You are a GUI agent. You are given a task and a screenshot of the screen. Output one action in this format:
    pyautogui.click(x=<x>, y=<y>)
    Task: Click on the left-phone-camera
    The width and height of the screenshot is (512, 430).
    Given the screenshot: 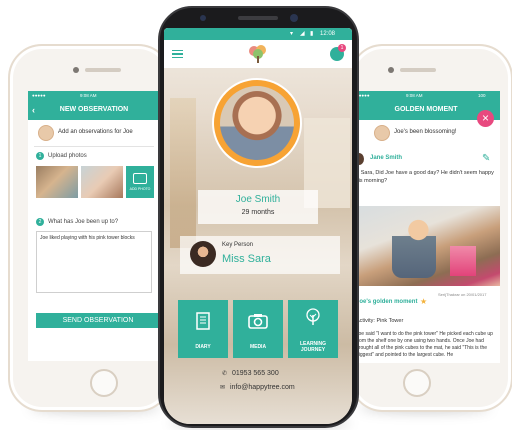 What is the action you would take?
    pyautogui.click(x=76, y=70)
    